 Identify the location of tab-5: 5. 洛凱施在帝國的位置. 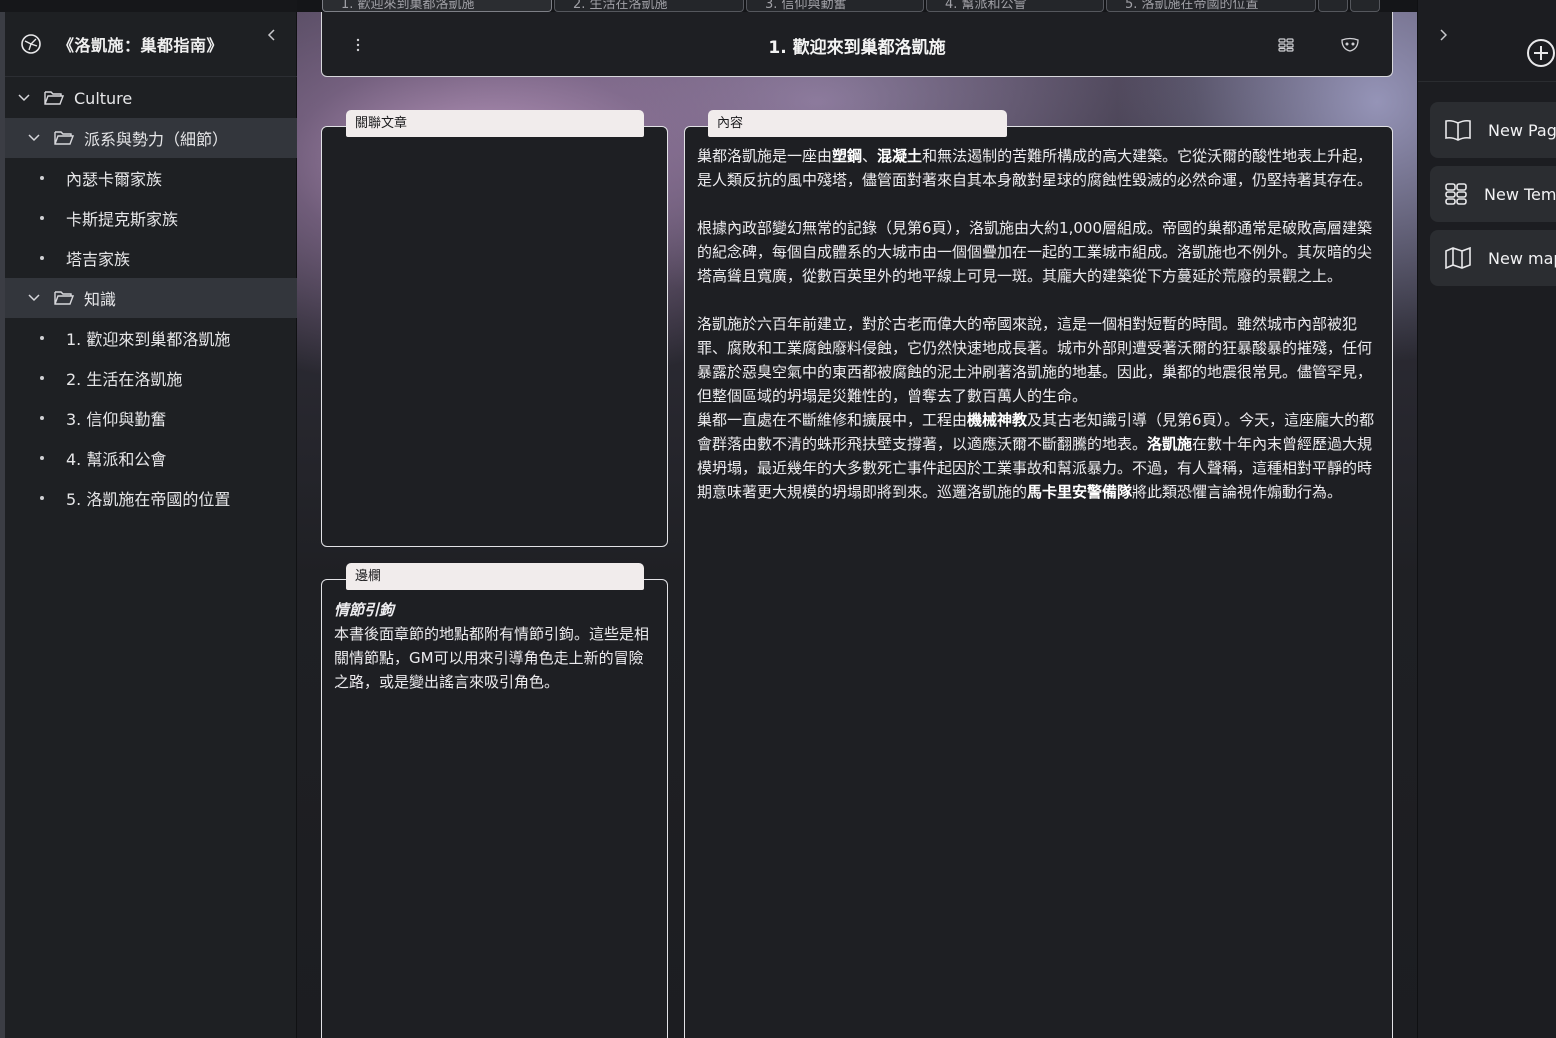
(1211, 6).